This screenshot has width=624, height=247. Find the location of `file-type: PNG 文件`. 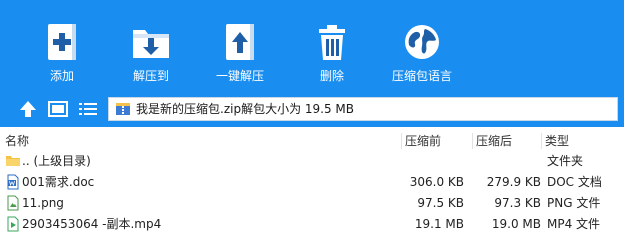

file-type: PNG 文件 is located at coordinates (574, 203).